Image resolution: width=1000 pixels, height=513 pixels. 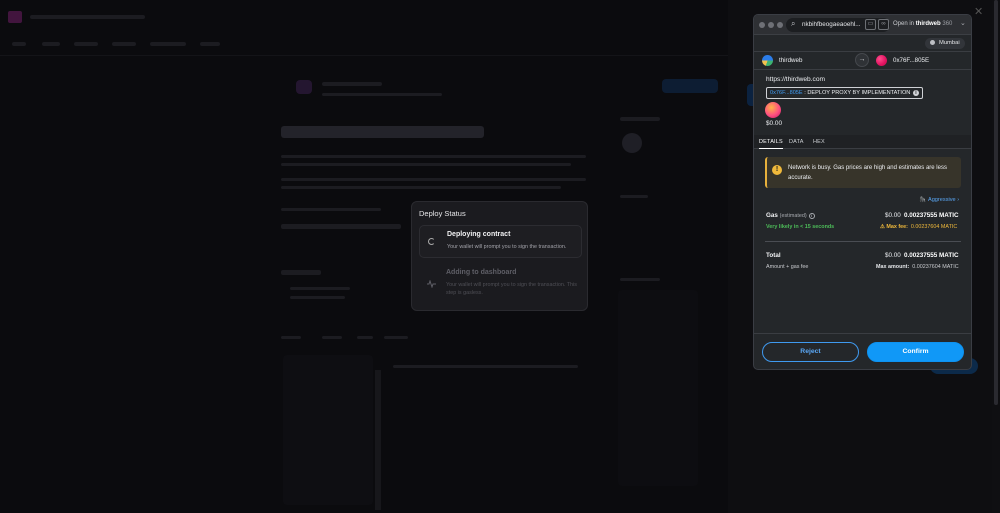 I want to click on total-crypto-amount: 0.00237555 MATIC, so click(x=931, y=255).